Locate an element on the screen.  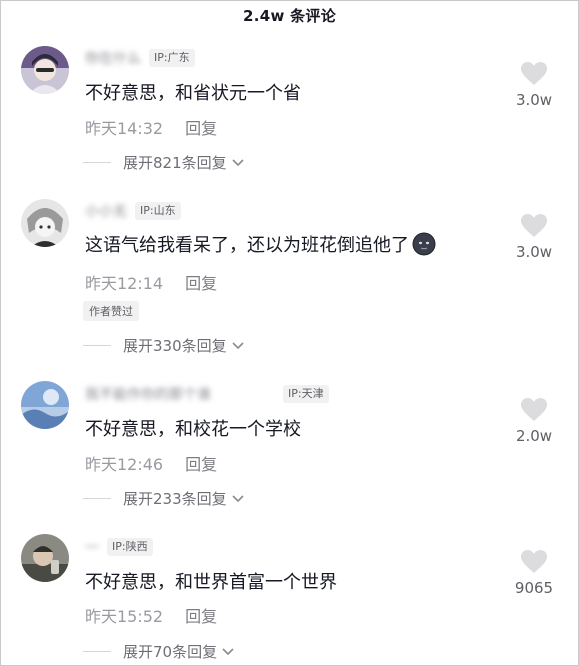
comment-meta: 昨天14:32 回复 is located at coordinates (151, 127).